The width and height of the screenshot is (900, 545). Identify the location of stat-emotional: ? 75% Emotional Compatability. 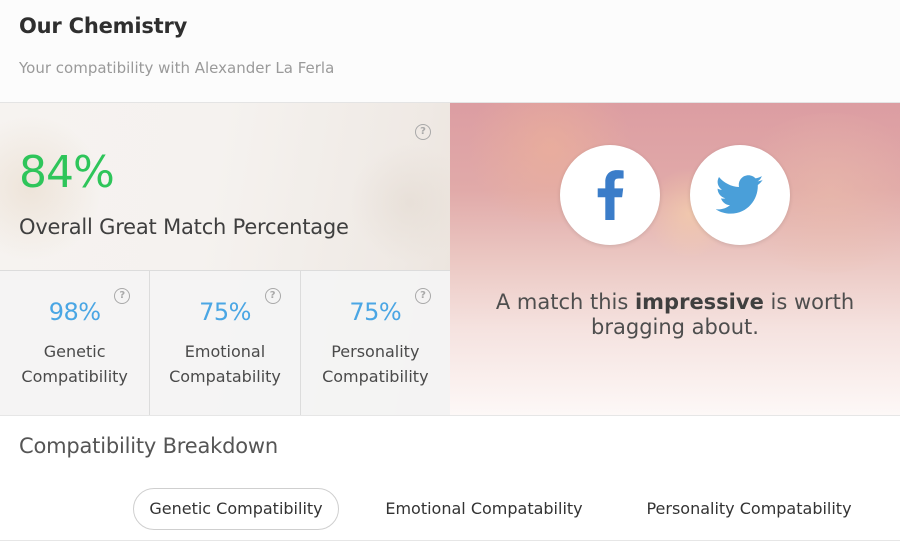
(225, 343).